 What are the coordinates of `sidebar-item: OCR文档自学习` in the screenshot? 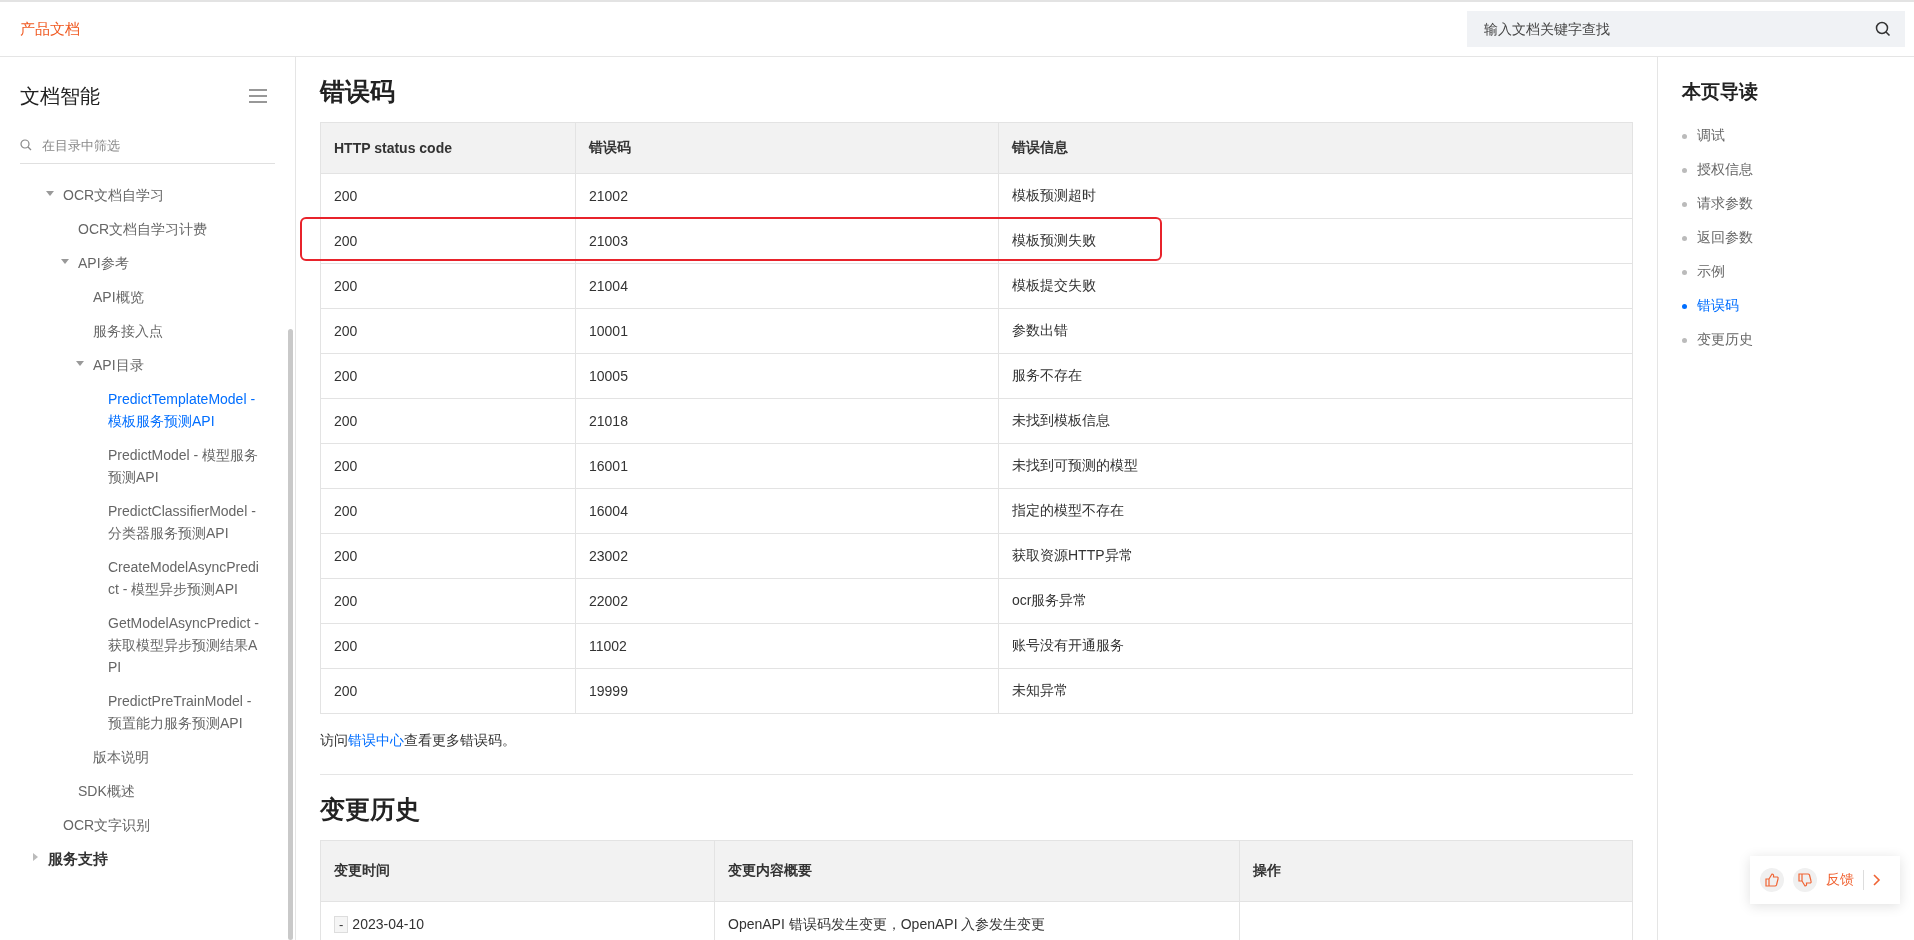 It's located at (114, 195).